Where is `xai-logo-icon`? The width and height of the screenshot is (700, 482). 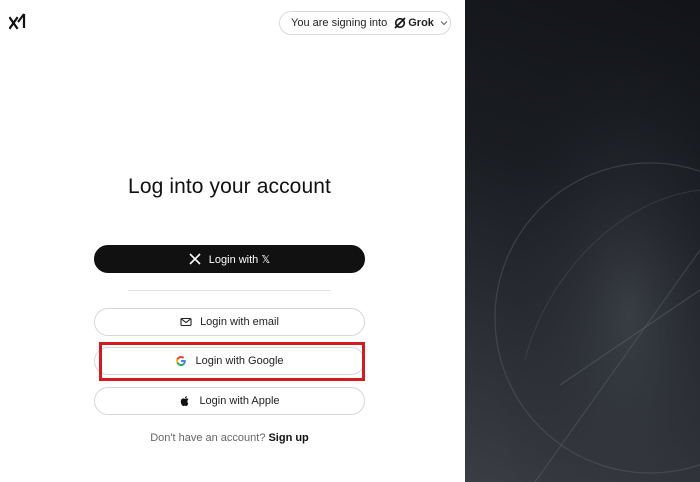 xai-logo-icon is located at coordinates (18, 22).